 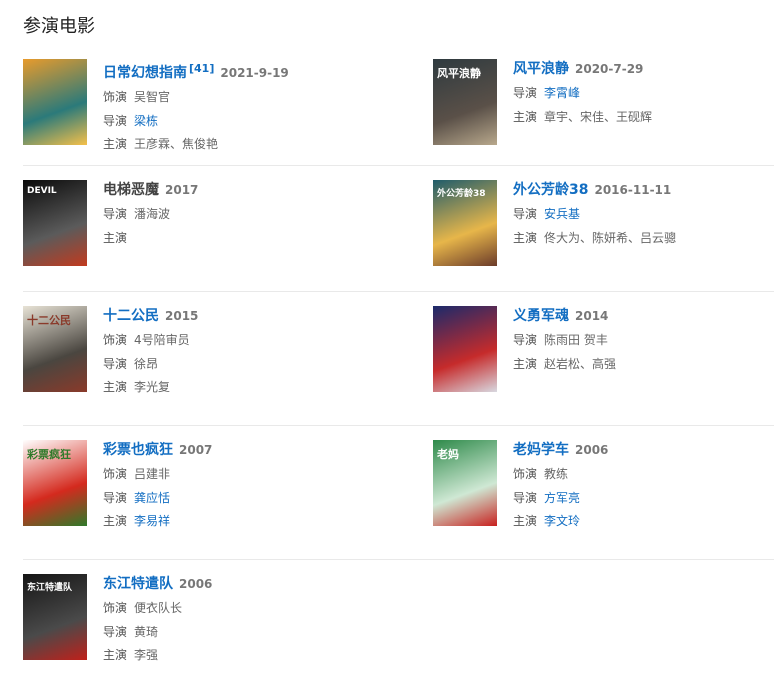 I want to click on director-line: 导演 潘海波, so click(x=150, y=215).